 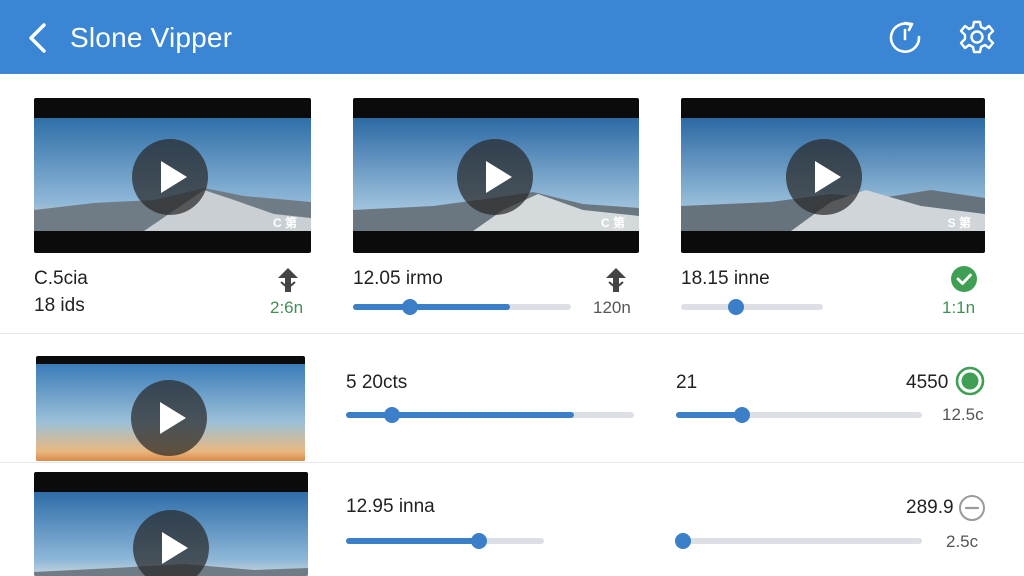 I want to click on item-size: 2.5c, so click(x=962, y=541).